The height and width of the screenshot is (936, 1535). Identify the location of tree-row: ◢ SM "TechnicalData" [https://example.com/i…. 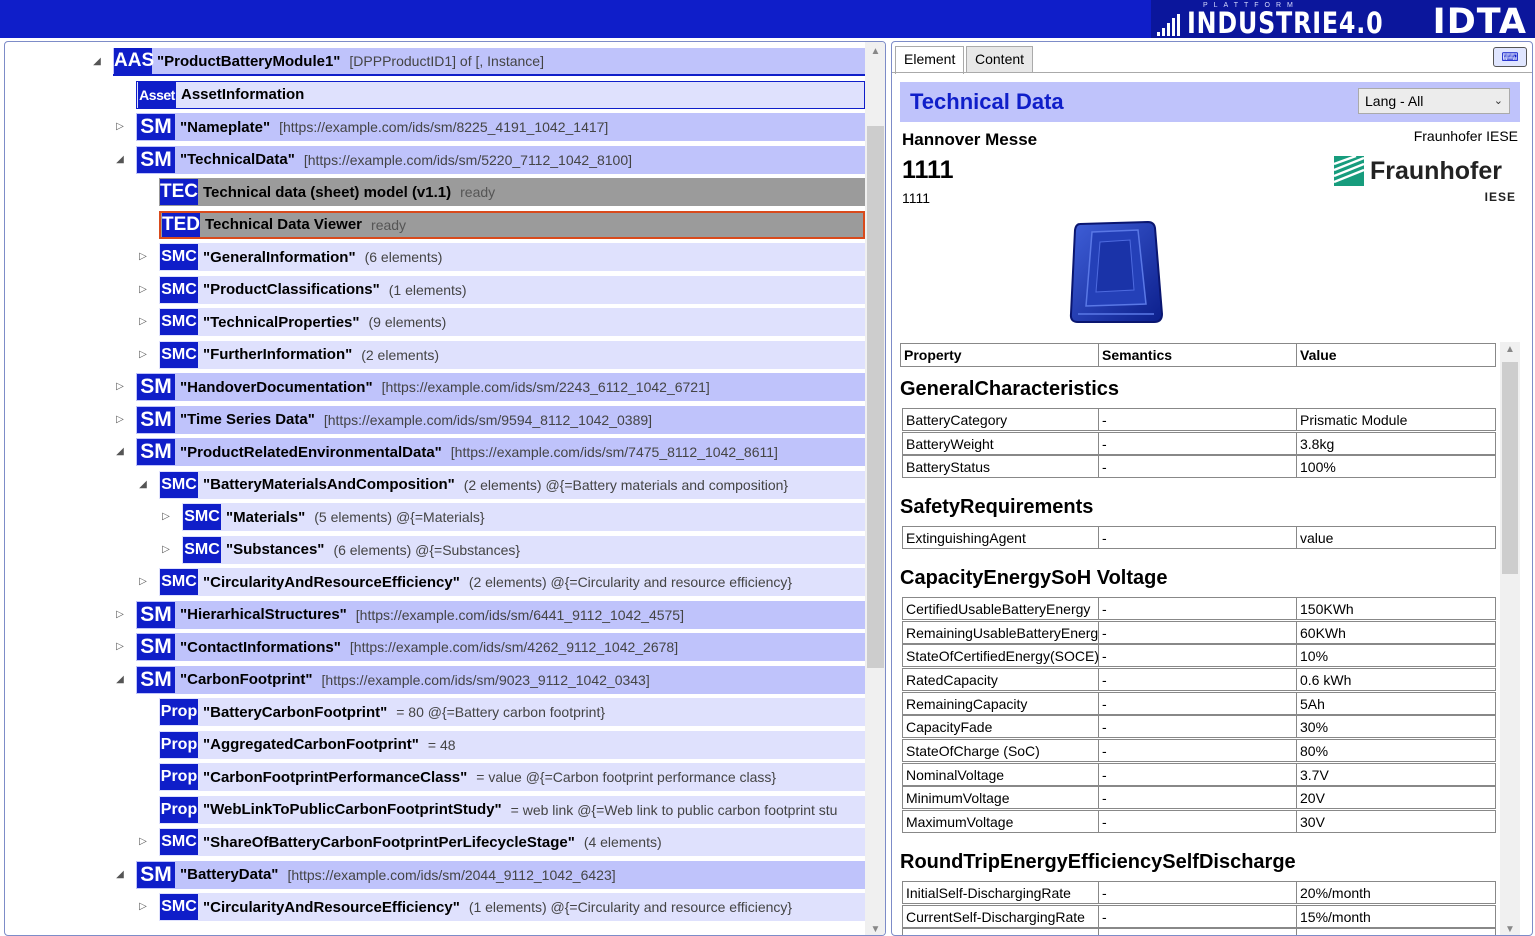
(435, 160).